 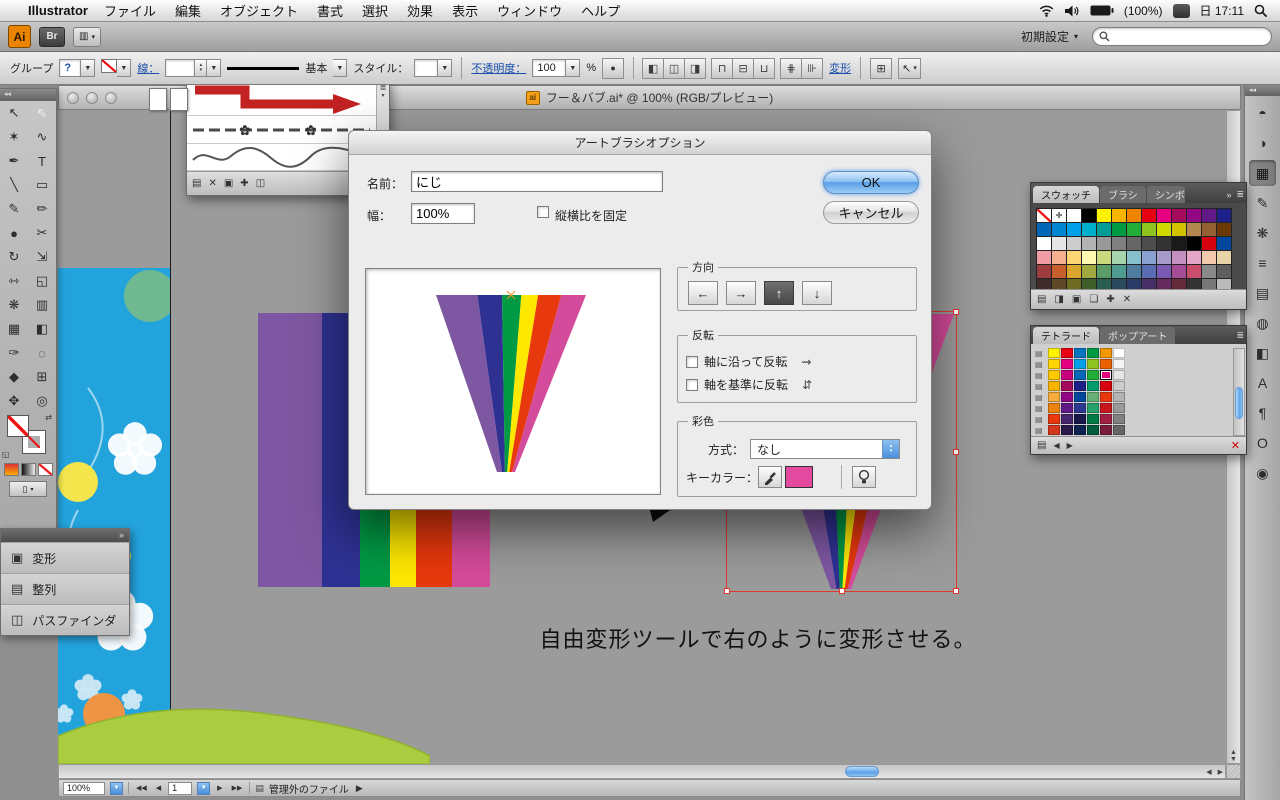 I want to click on tab-popart: ポップアート, so click(x=1138, y=335).